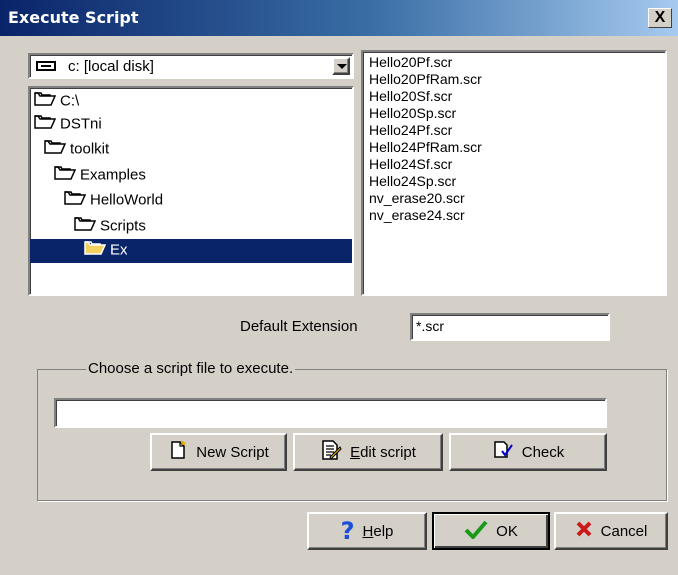 The width and height of the screenshot is (678, 575). I want to click on drive-icon, so click(46, 66).